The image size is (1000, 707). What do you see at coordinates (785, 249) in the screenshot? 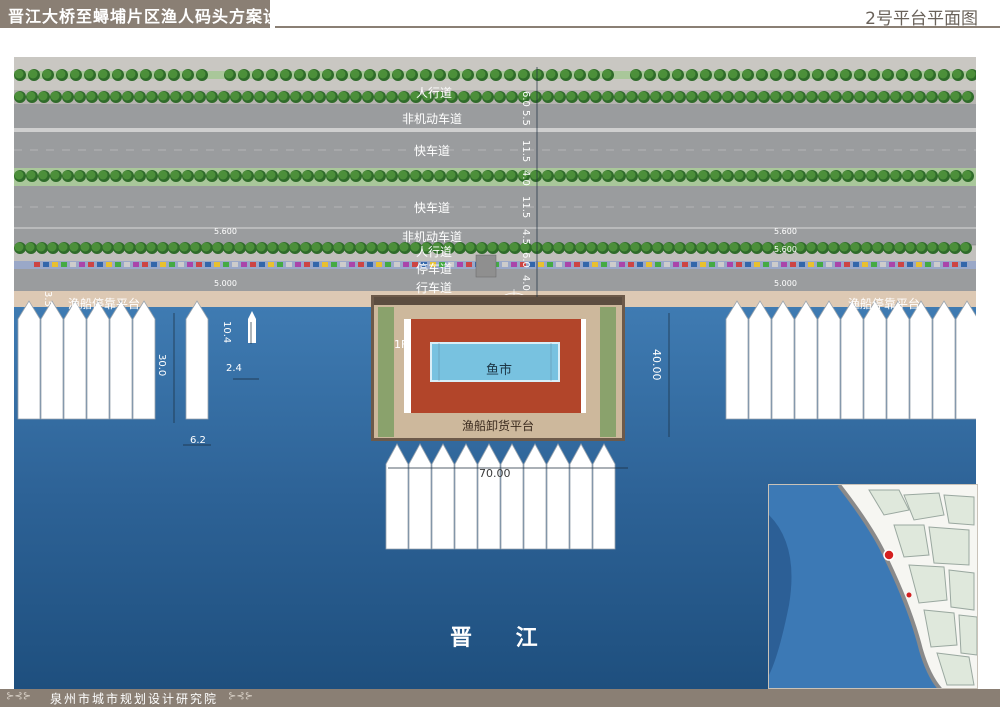
I see `dim-small-5: 5.600` at bounding box center [785, 249].